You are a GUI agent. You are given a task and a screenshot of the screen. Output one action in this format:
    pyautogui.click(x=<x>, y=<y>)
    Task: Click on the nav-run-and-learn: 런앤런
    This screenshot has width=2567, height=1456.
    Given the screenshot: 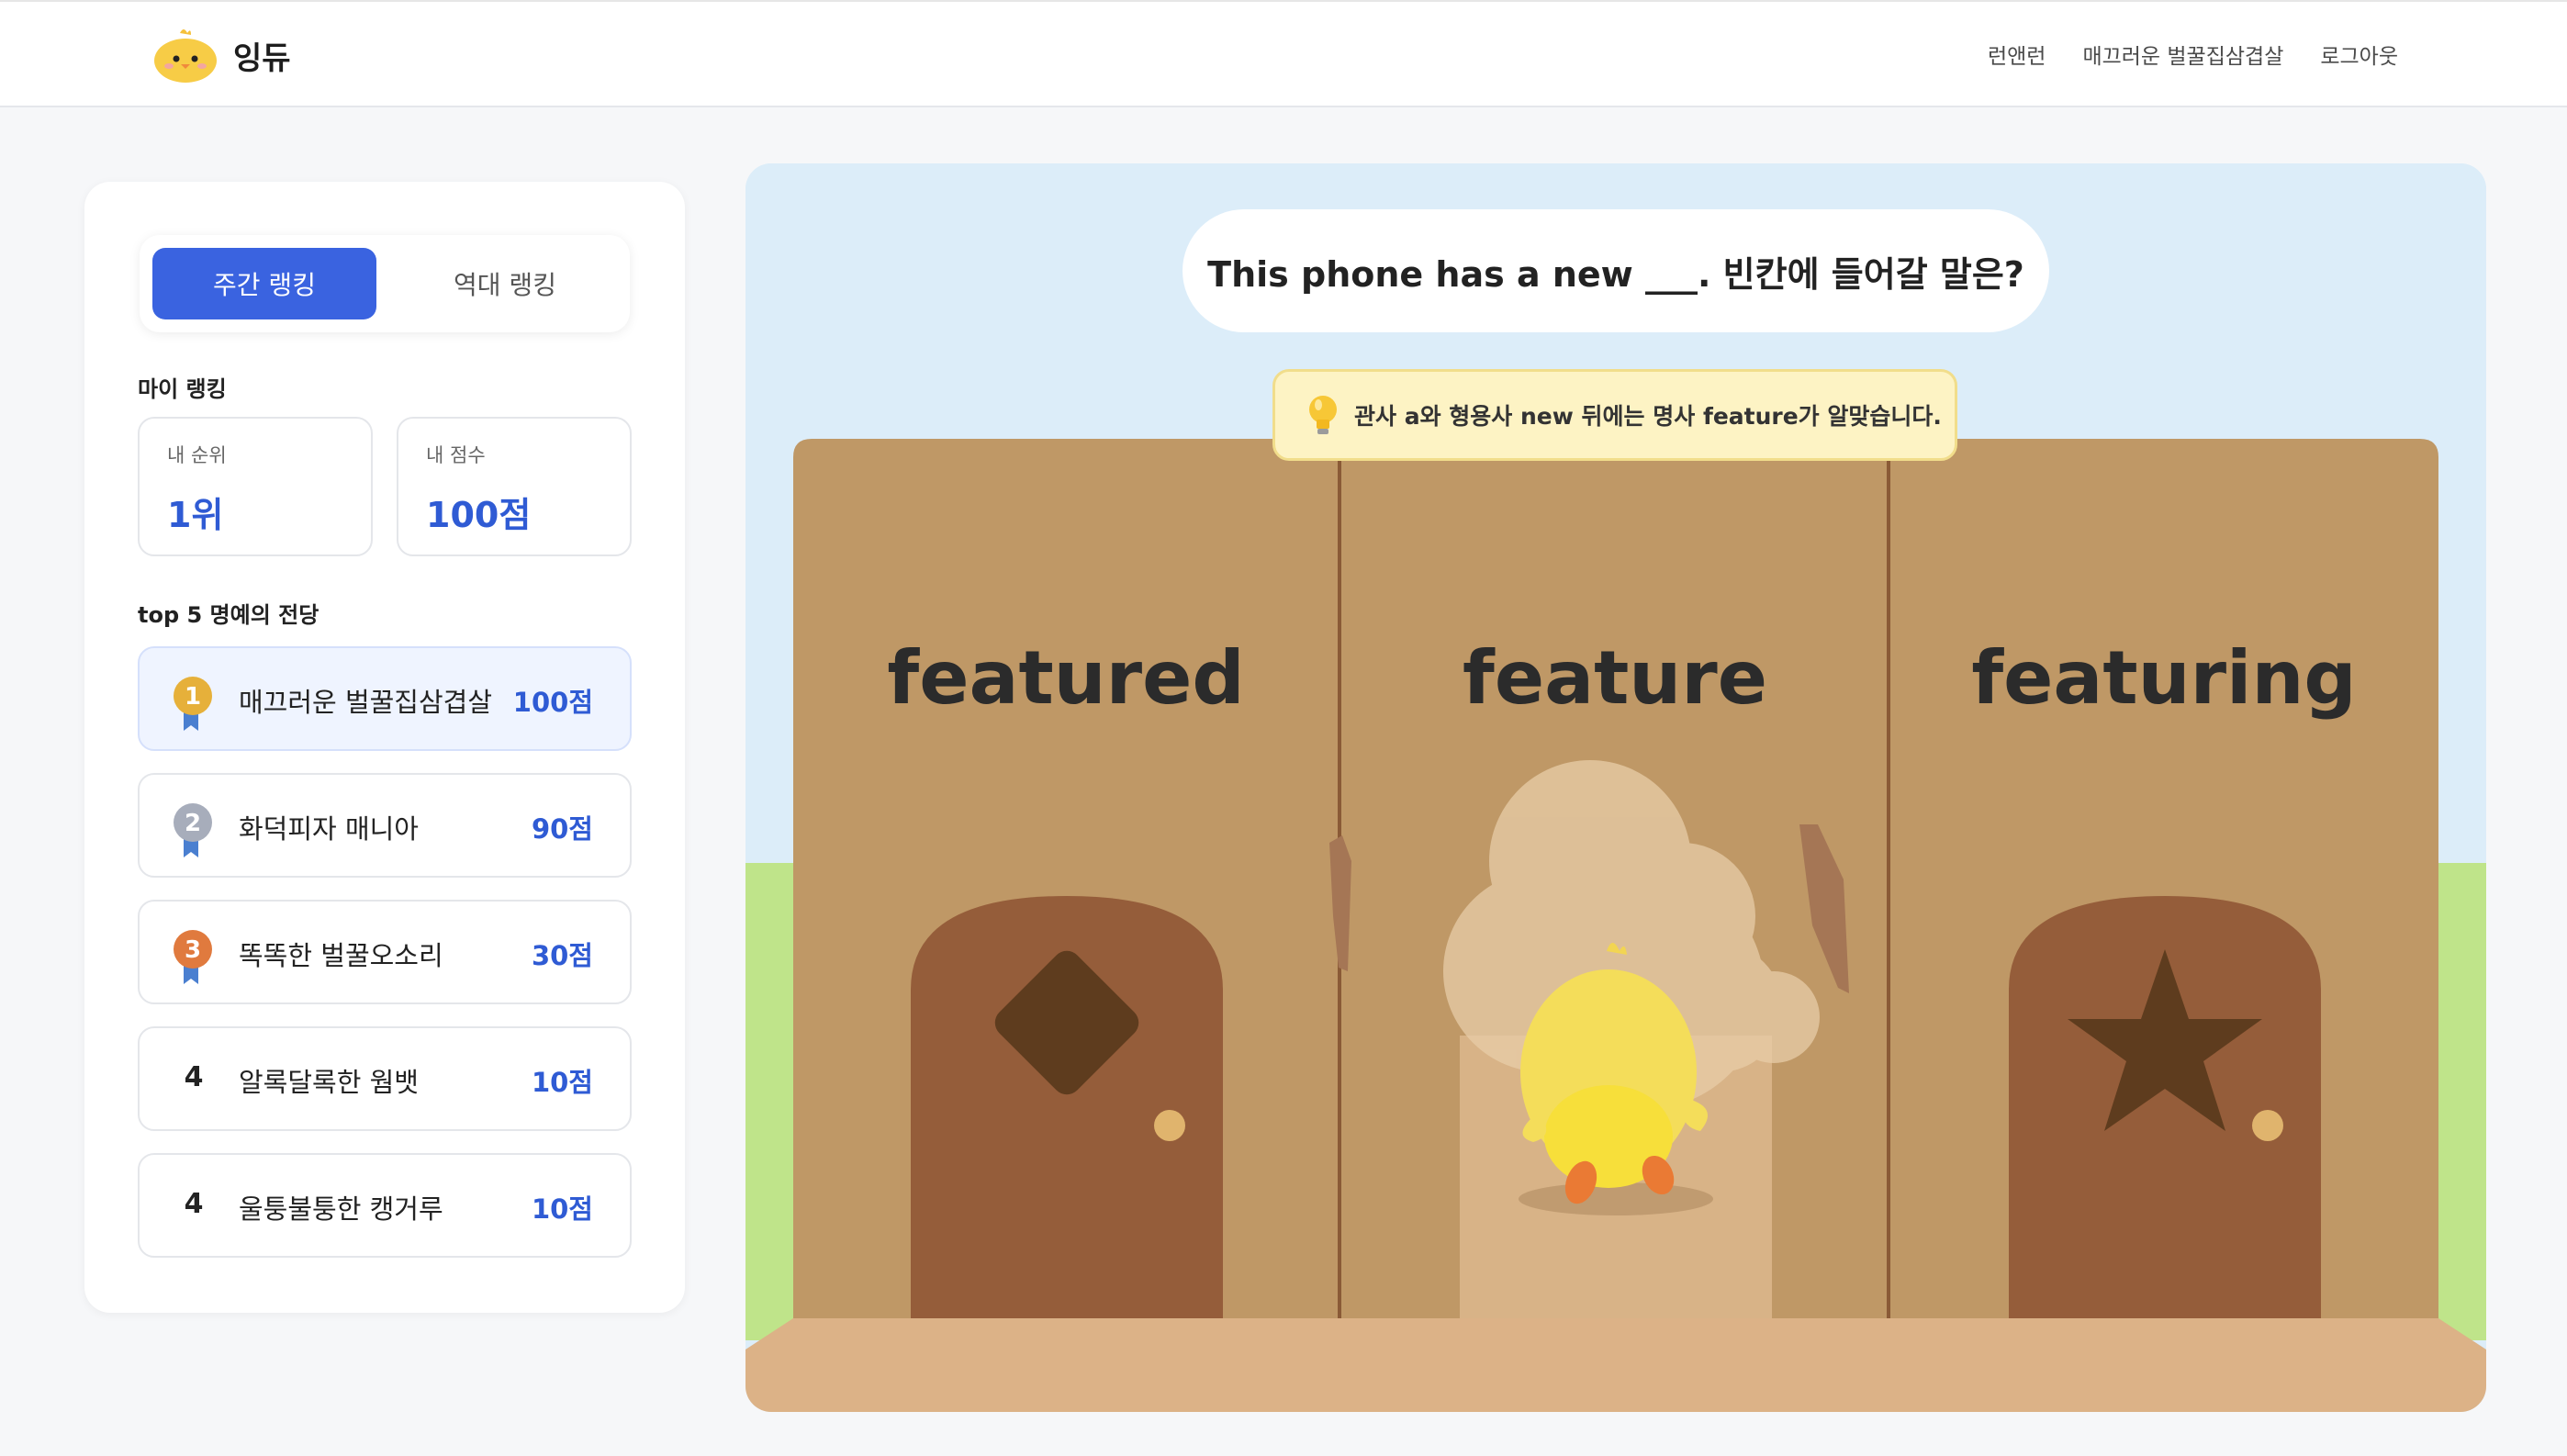 What is the action you would take?
    pyautogui.click(x=2017, y=54)
    